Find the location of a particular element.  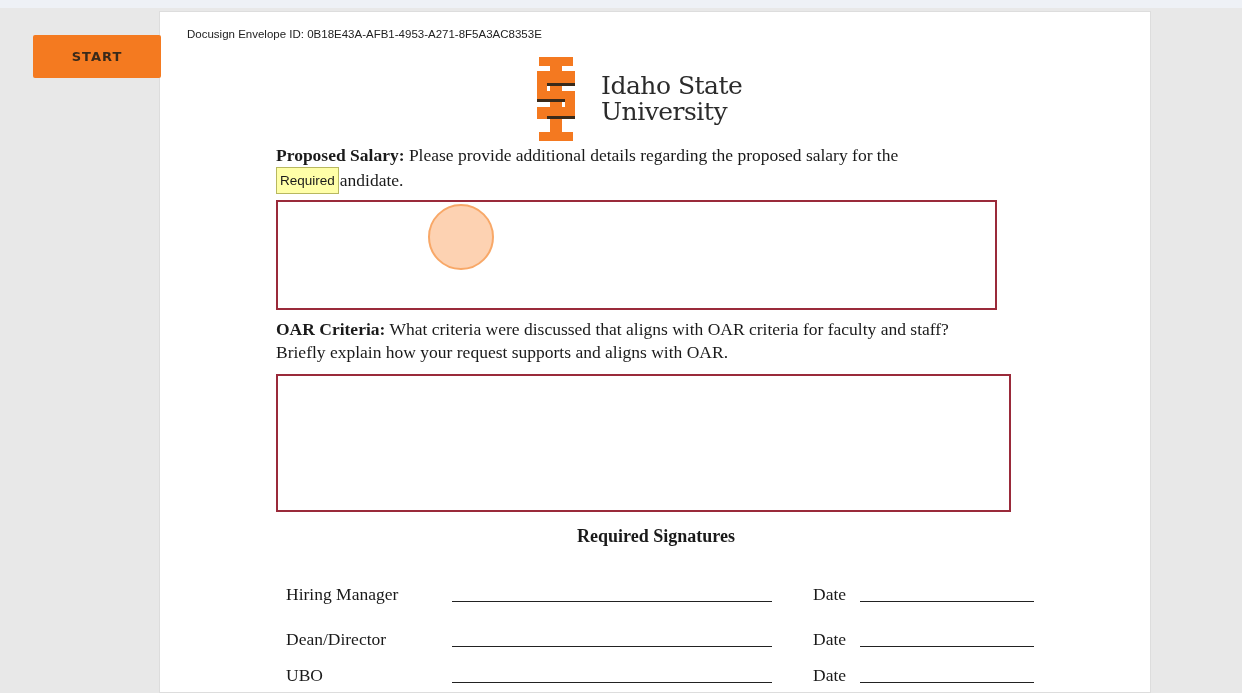

required-tooltip: Required is located at coordinates (307, 180).